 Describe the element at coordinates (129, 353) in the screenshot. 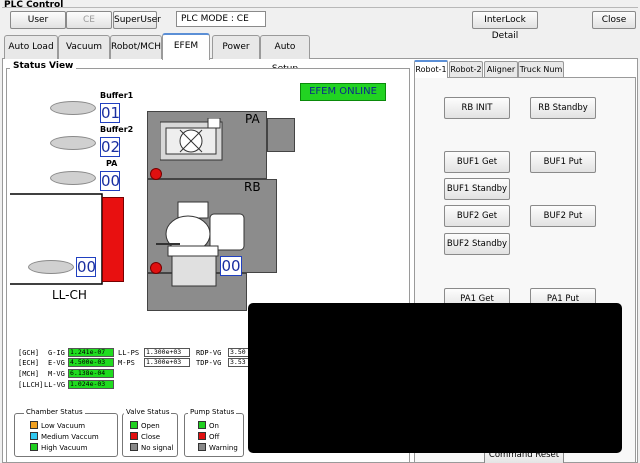

I see `gauge-name-llps: LL-PS` at that location.